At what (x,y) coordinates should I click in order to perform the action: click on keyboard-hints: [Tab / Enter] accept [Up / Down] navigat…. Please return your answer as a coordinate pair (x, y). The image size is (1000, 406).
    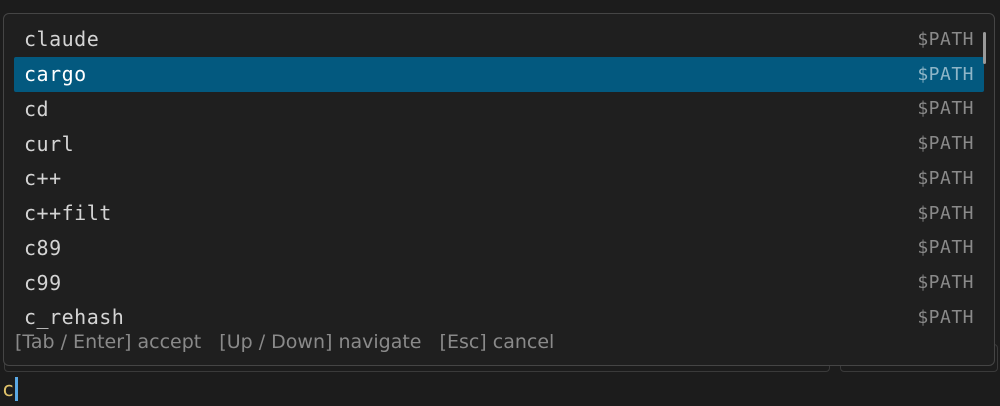
    Looking at the image, I should click on (290, 342).